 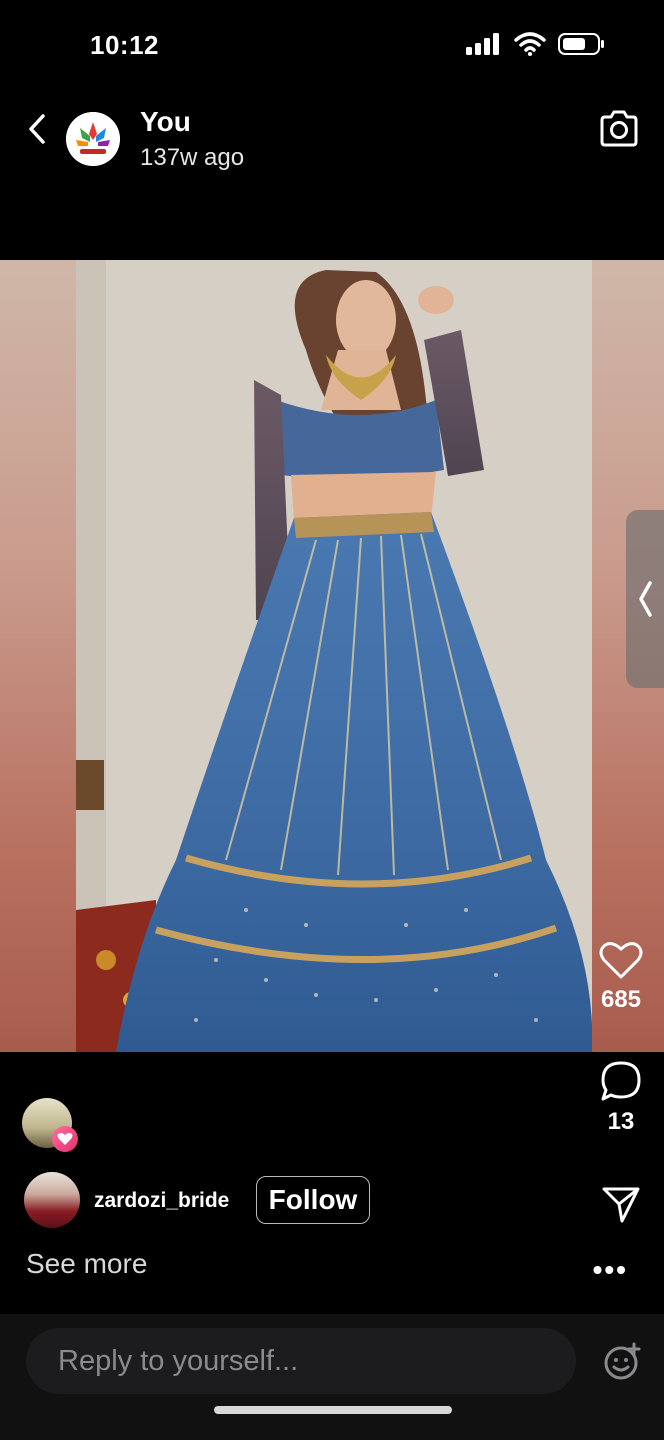 I want to click on like-count: 685, so click(x=621, y=1000).